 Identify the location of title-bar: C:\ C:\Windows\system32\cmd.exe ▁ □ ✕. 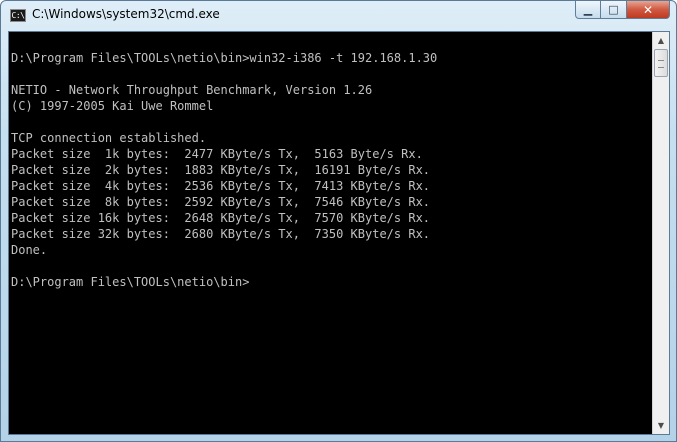
(338, 16).